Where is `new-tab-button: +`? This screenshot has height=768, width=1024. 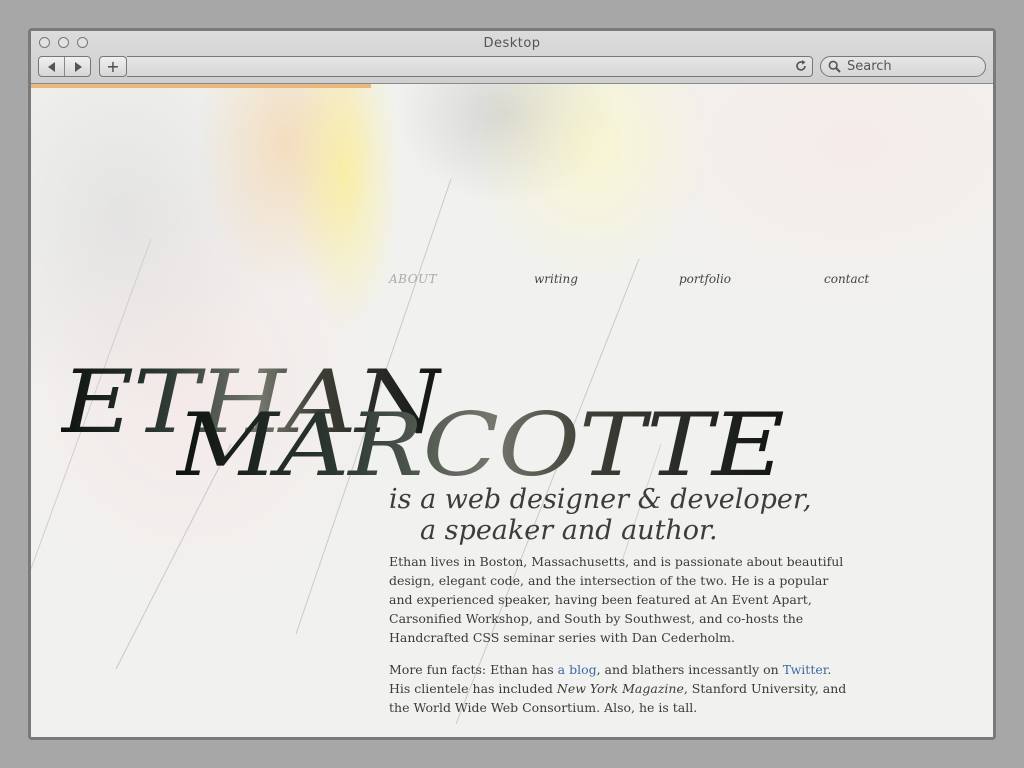 new-tab-button: + is located at coordinates (113, 66).